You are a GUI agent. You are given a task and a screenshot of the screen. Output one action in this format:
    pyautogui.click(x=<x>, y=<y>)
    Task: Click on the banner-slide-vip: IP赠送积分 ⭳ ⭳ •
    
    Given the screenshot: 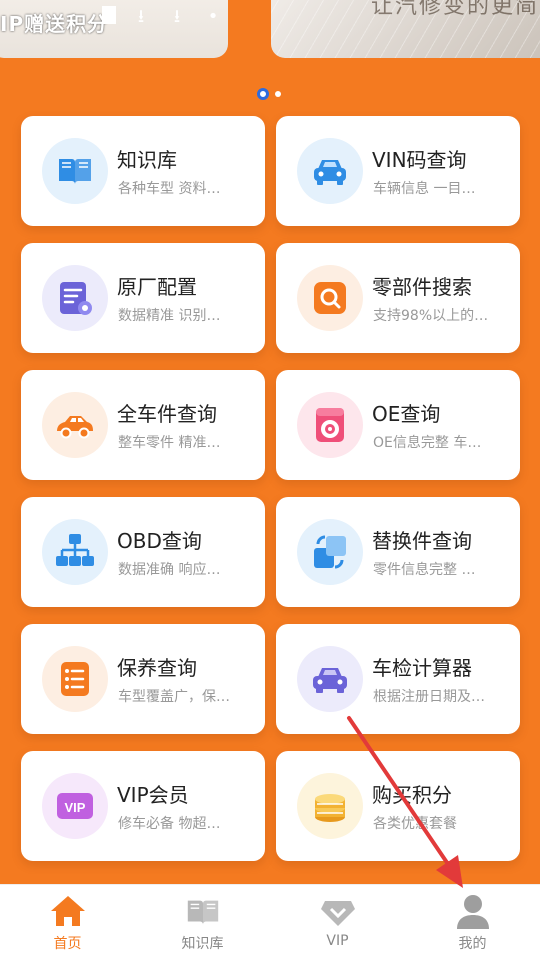 What is the action you would take?
    pyautogui.click(x=114, y=29)
    